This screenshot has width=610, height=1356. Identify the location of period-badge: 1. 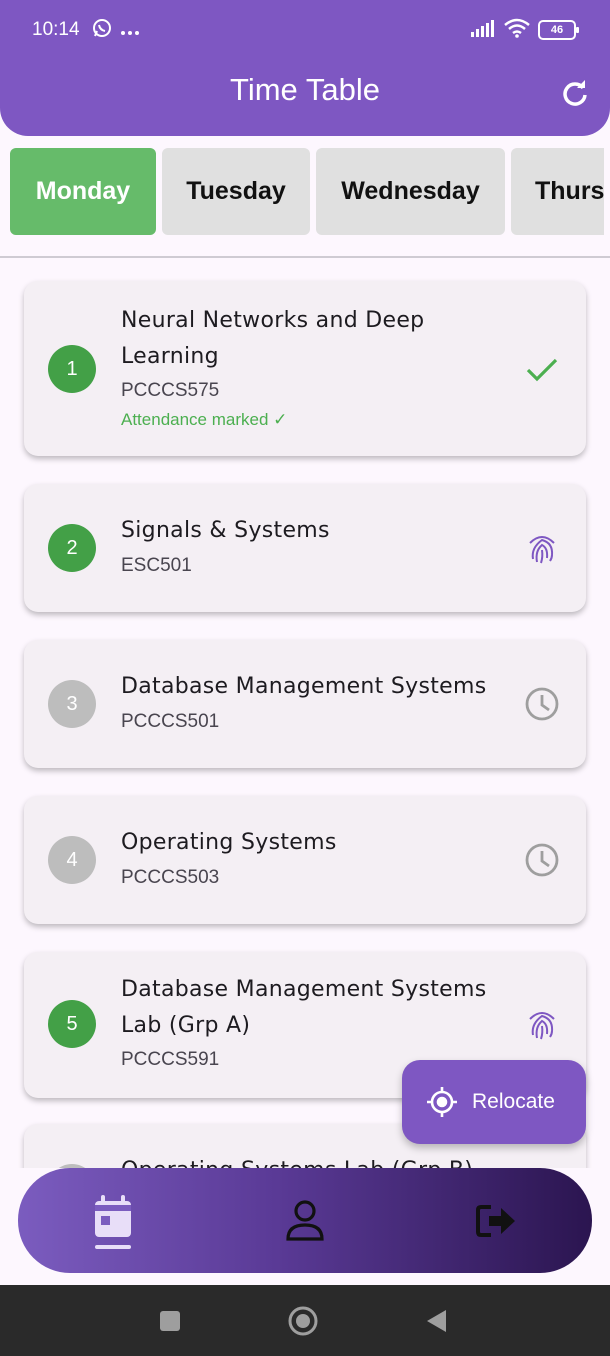
(72, 369).